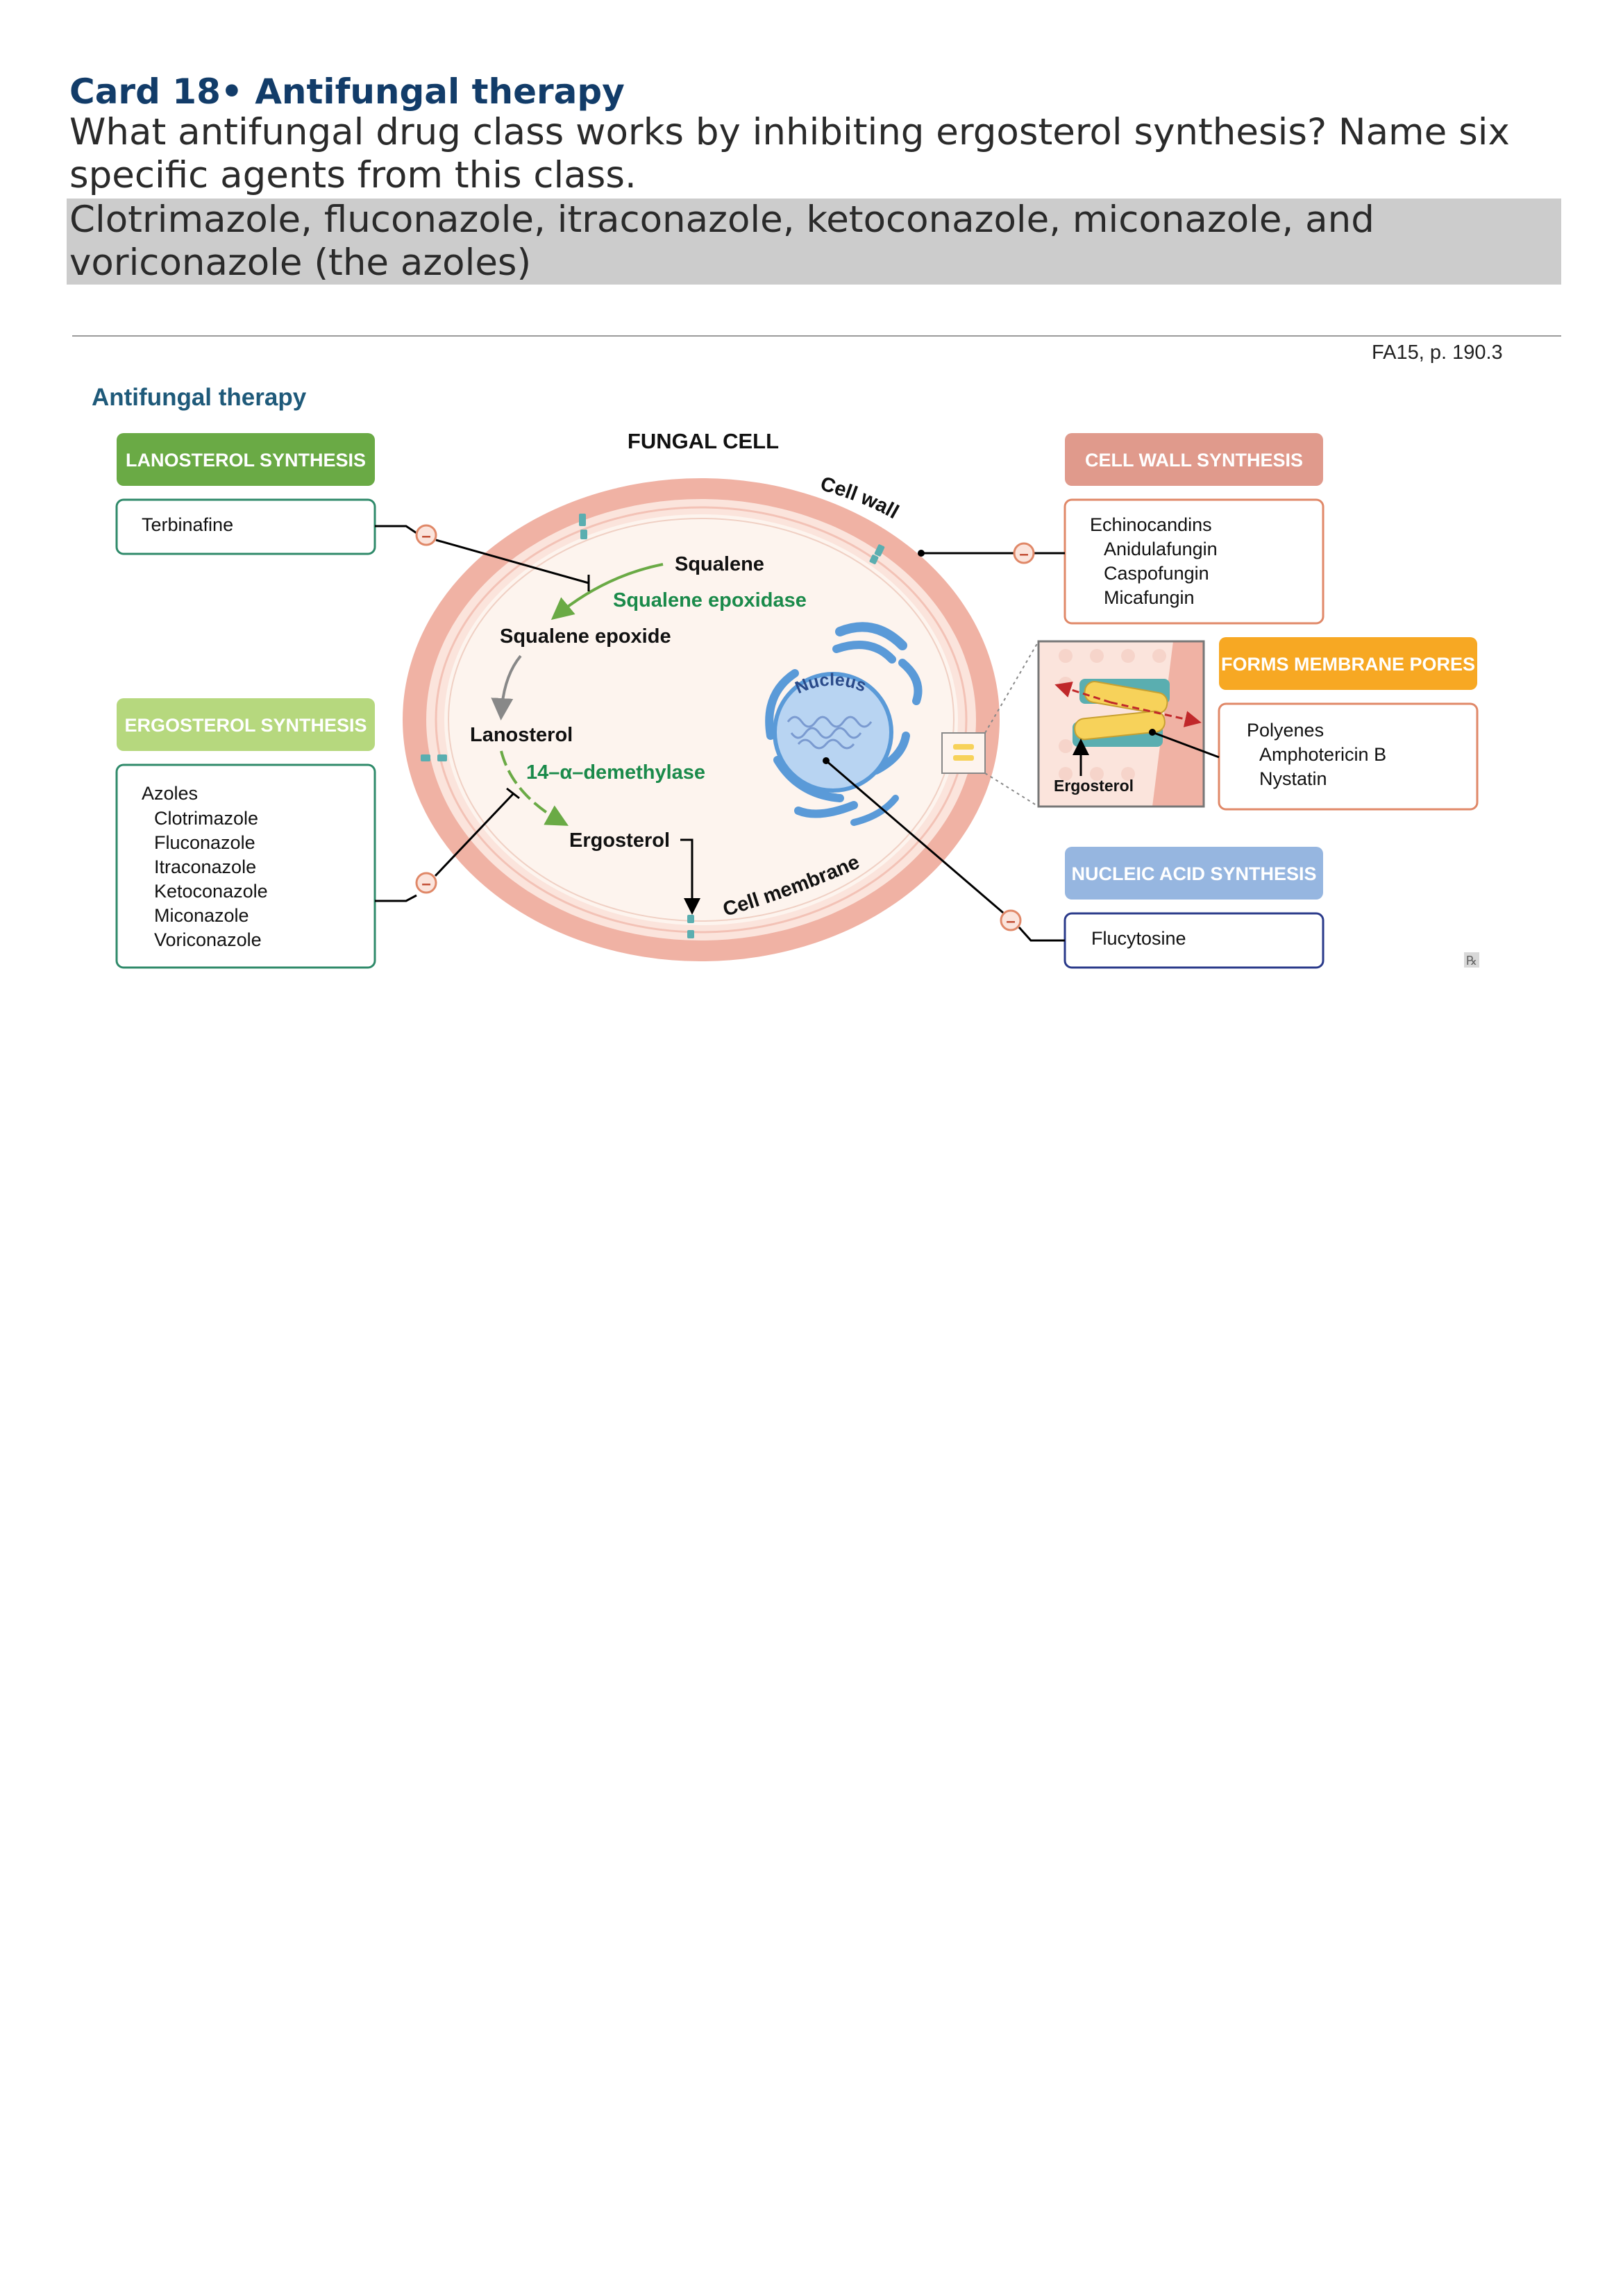  I want to click on lanosterol-label: Lanosterol, so click(521, 735).